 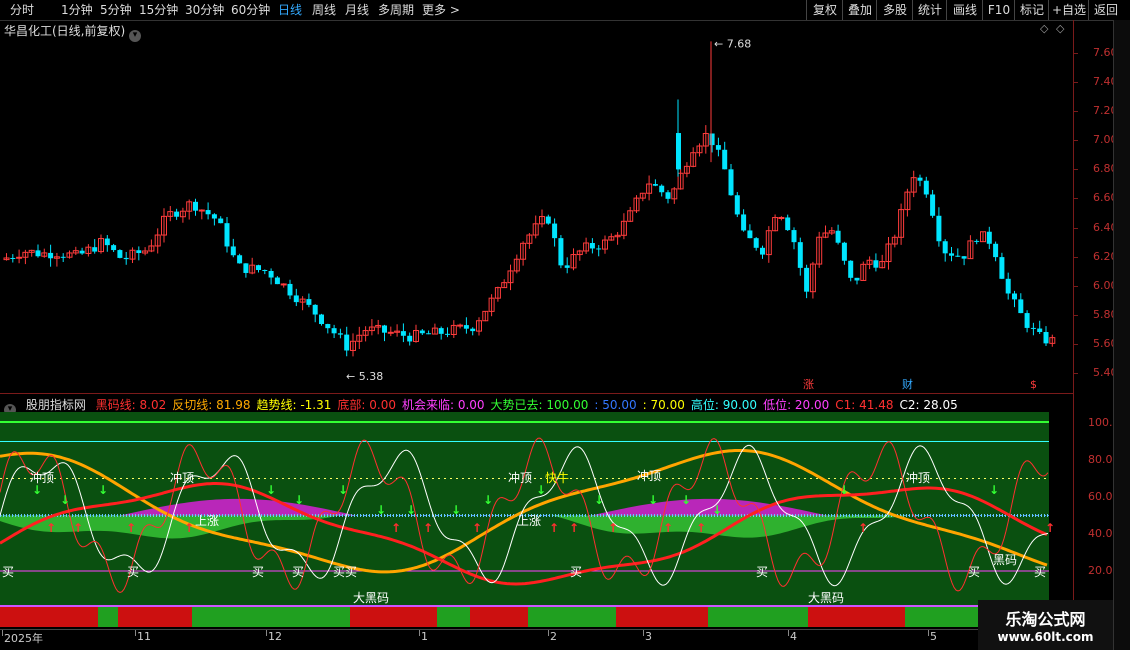 What do you see at coordinates (73, 32) in the screenshot?
I see `stock-title: 华昌化工(日线,前复权) ▾` at bounding box center [73, 32].